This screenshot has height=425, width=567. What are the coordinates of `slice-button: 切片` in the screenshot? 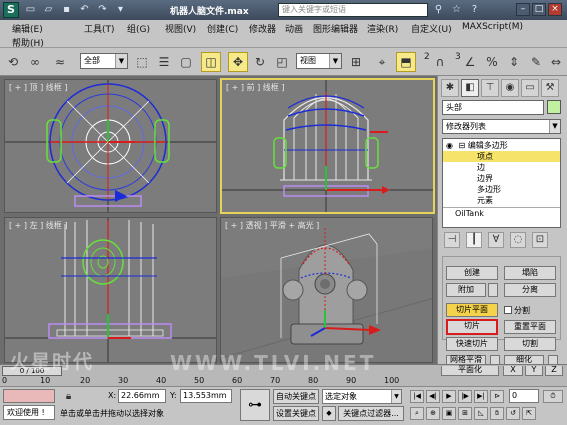 It's located at (472, 327).